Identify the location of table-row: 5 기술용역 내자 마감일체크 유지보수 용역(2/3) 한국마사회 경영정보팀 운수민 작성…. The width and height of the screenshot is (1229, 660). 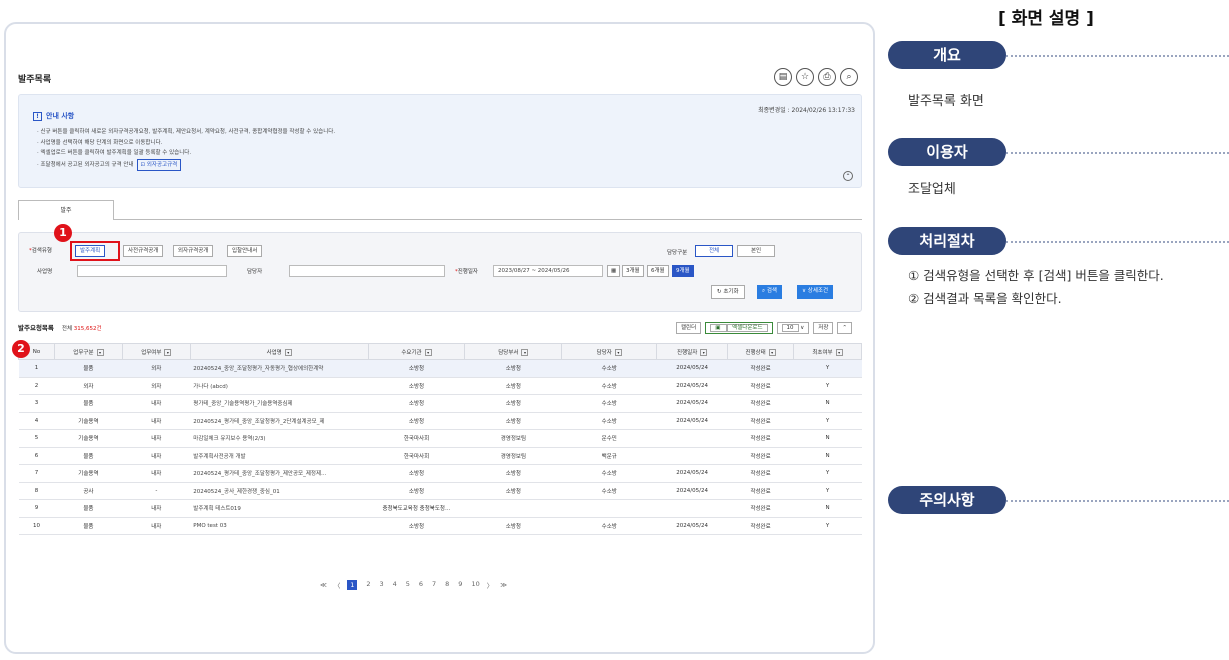
(440, 438).